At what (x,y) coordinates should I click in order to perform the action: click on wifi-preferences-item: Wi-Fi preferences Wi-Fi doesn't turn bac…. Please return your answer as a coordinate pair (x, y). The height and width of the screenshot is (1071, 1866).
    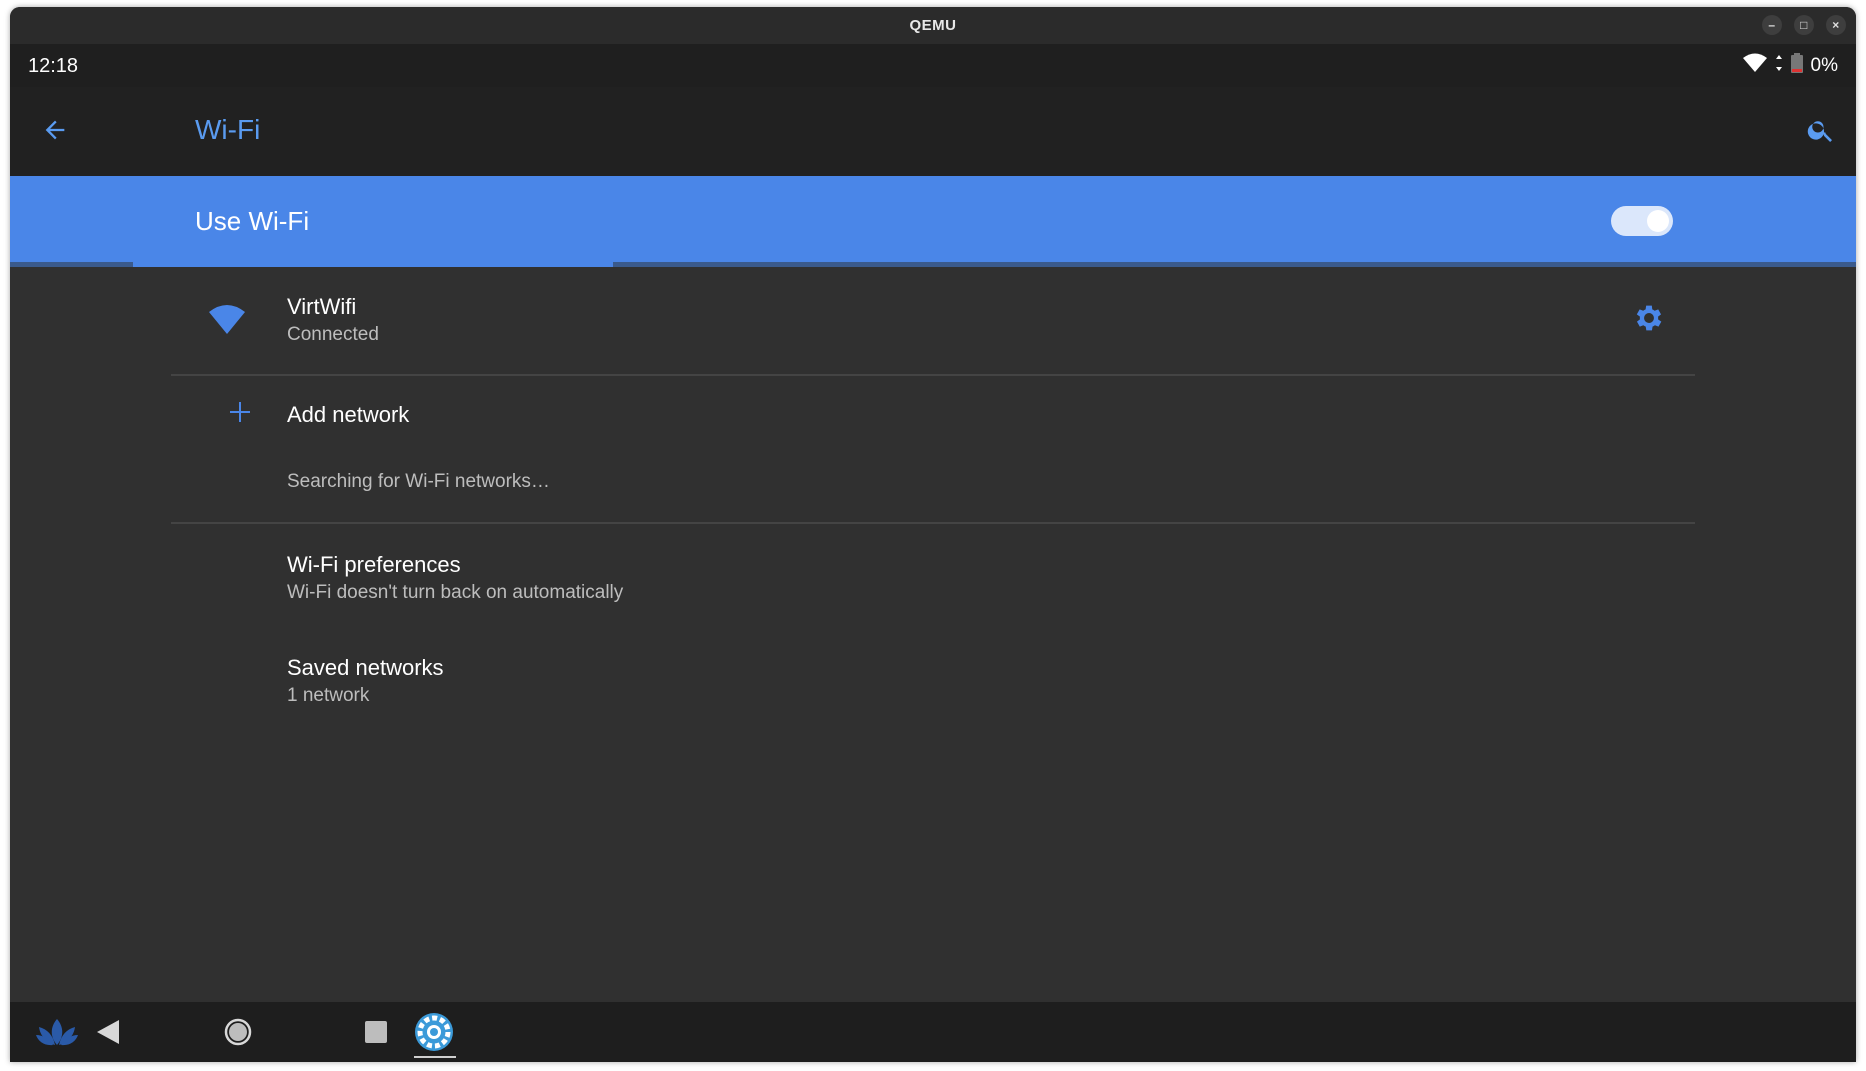
    Looking at the image, I should click on (933, 582).